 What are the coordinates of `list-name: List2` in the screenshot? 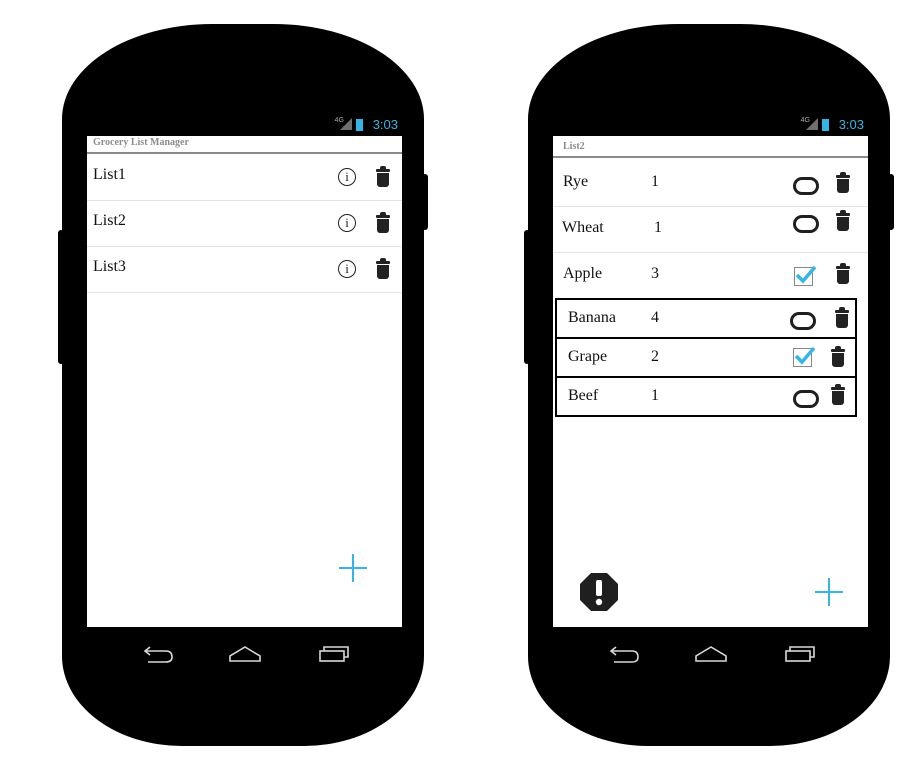 It's located at (109, 220).